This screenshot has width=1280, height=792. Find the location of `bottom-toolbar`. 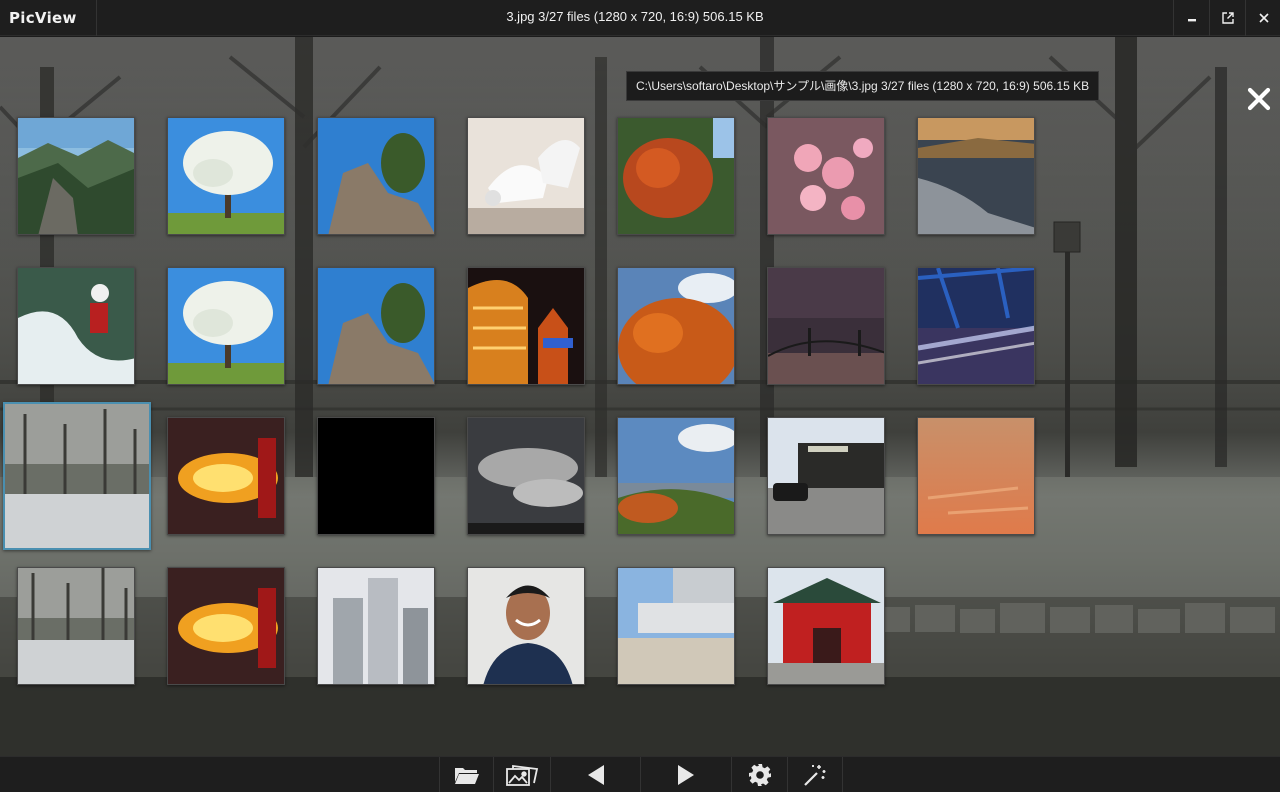

bottom-toolbar is located at coordinates (640, 774).